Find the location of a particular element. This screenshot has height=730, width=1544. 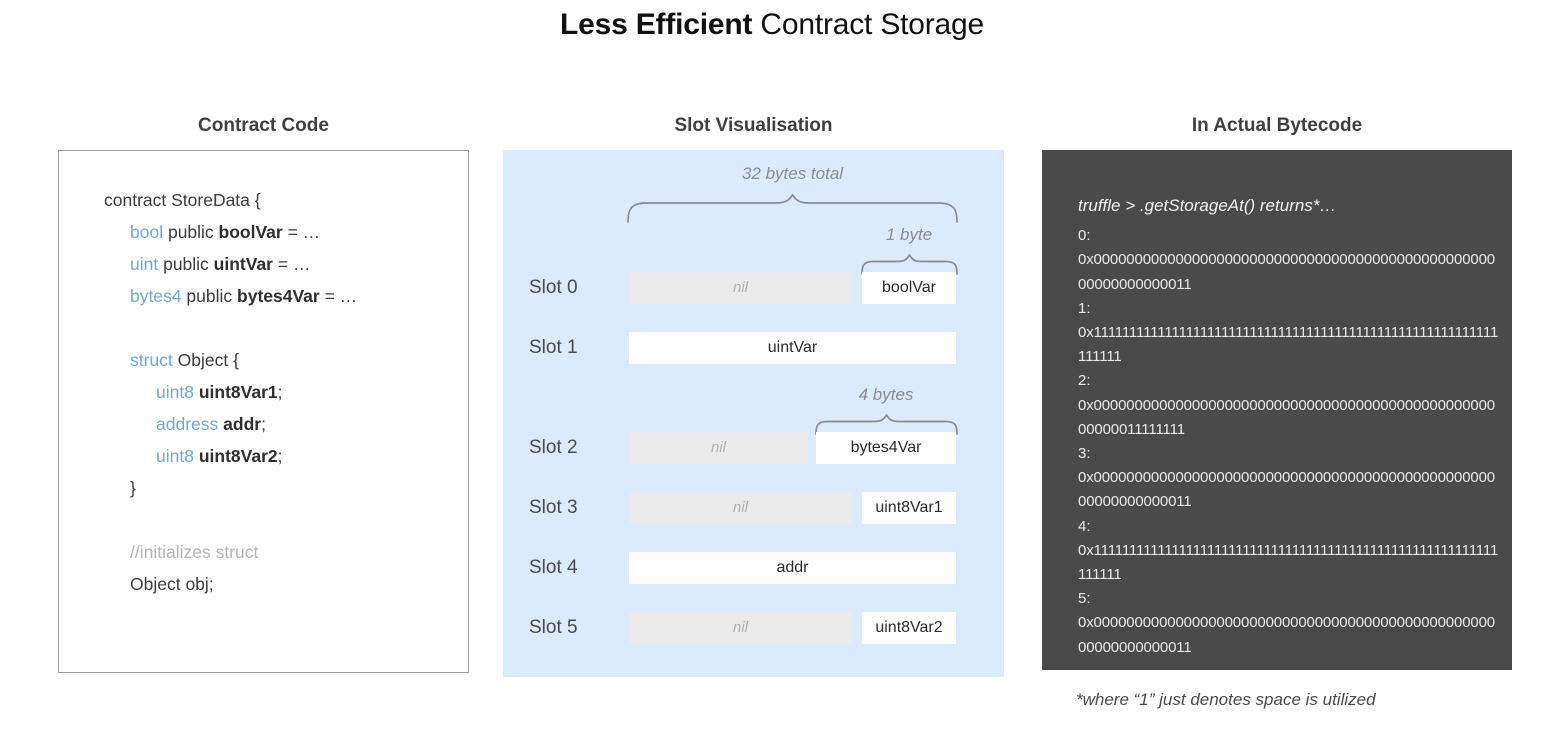

bytecode-slot-index: 4: is located at coordinates (1084, 526).